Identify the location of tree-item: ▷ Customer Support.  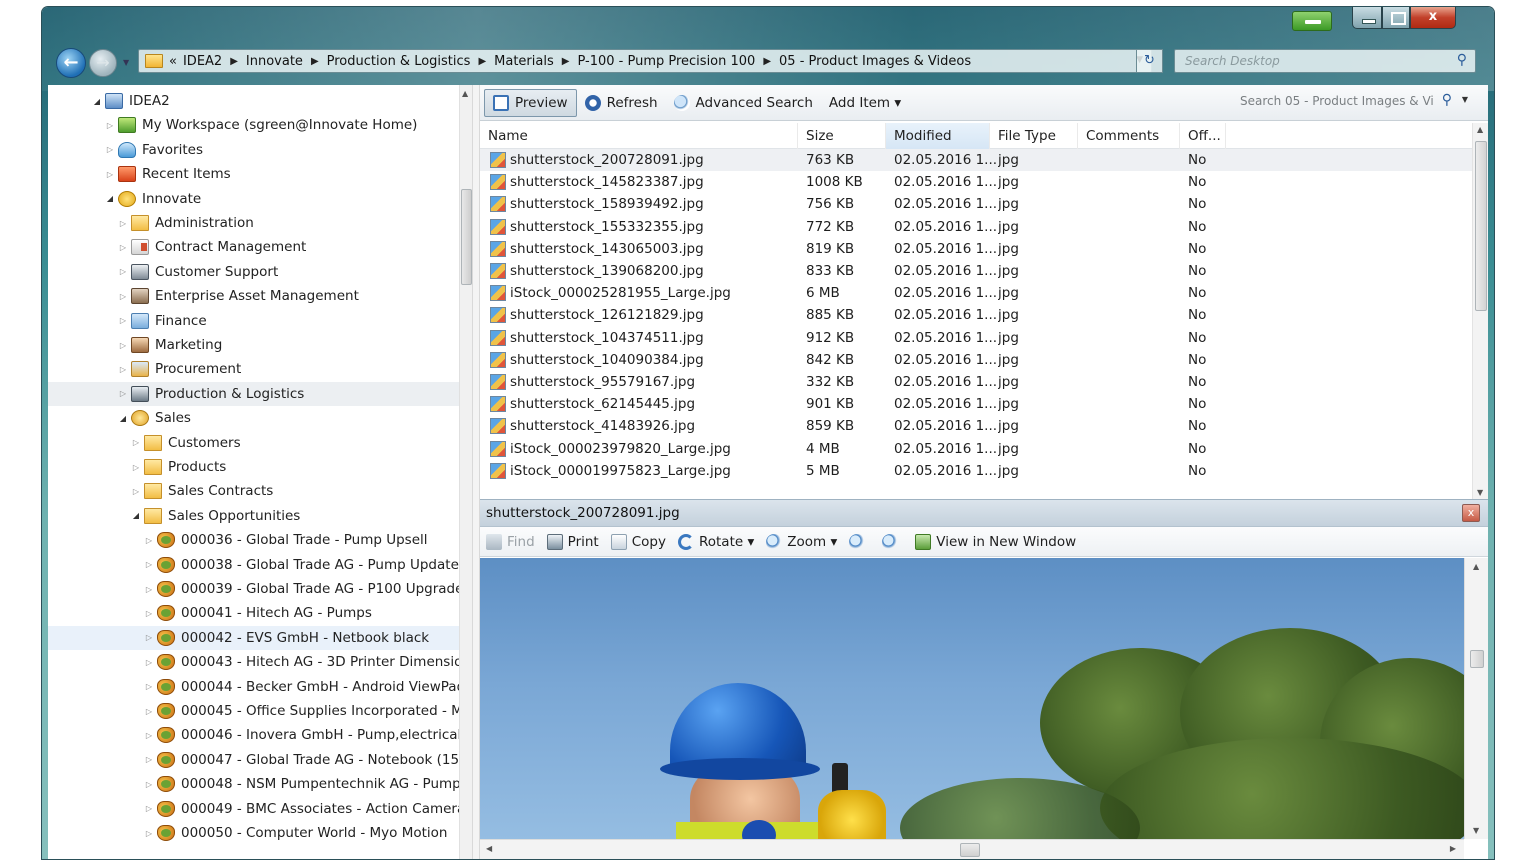
(260, 272).